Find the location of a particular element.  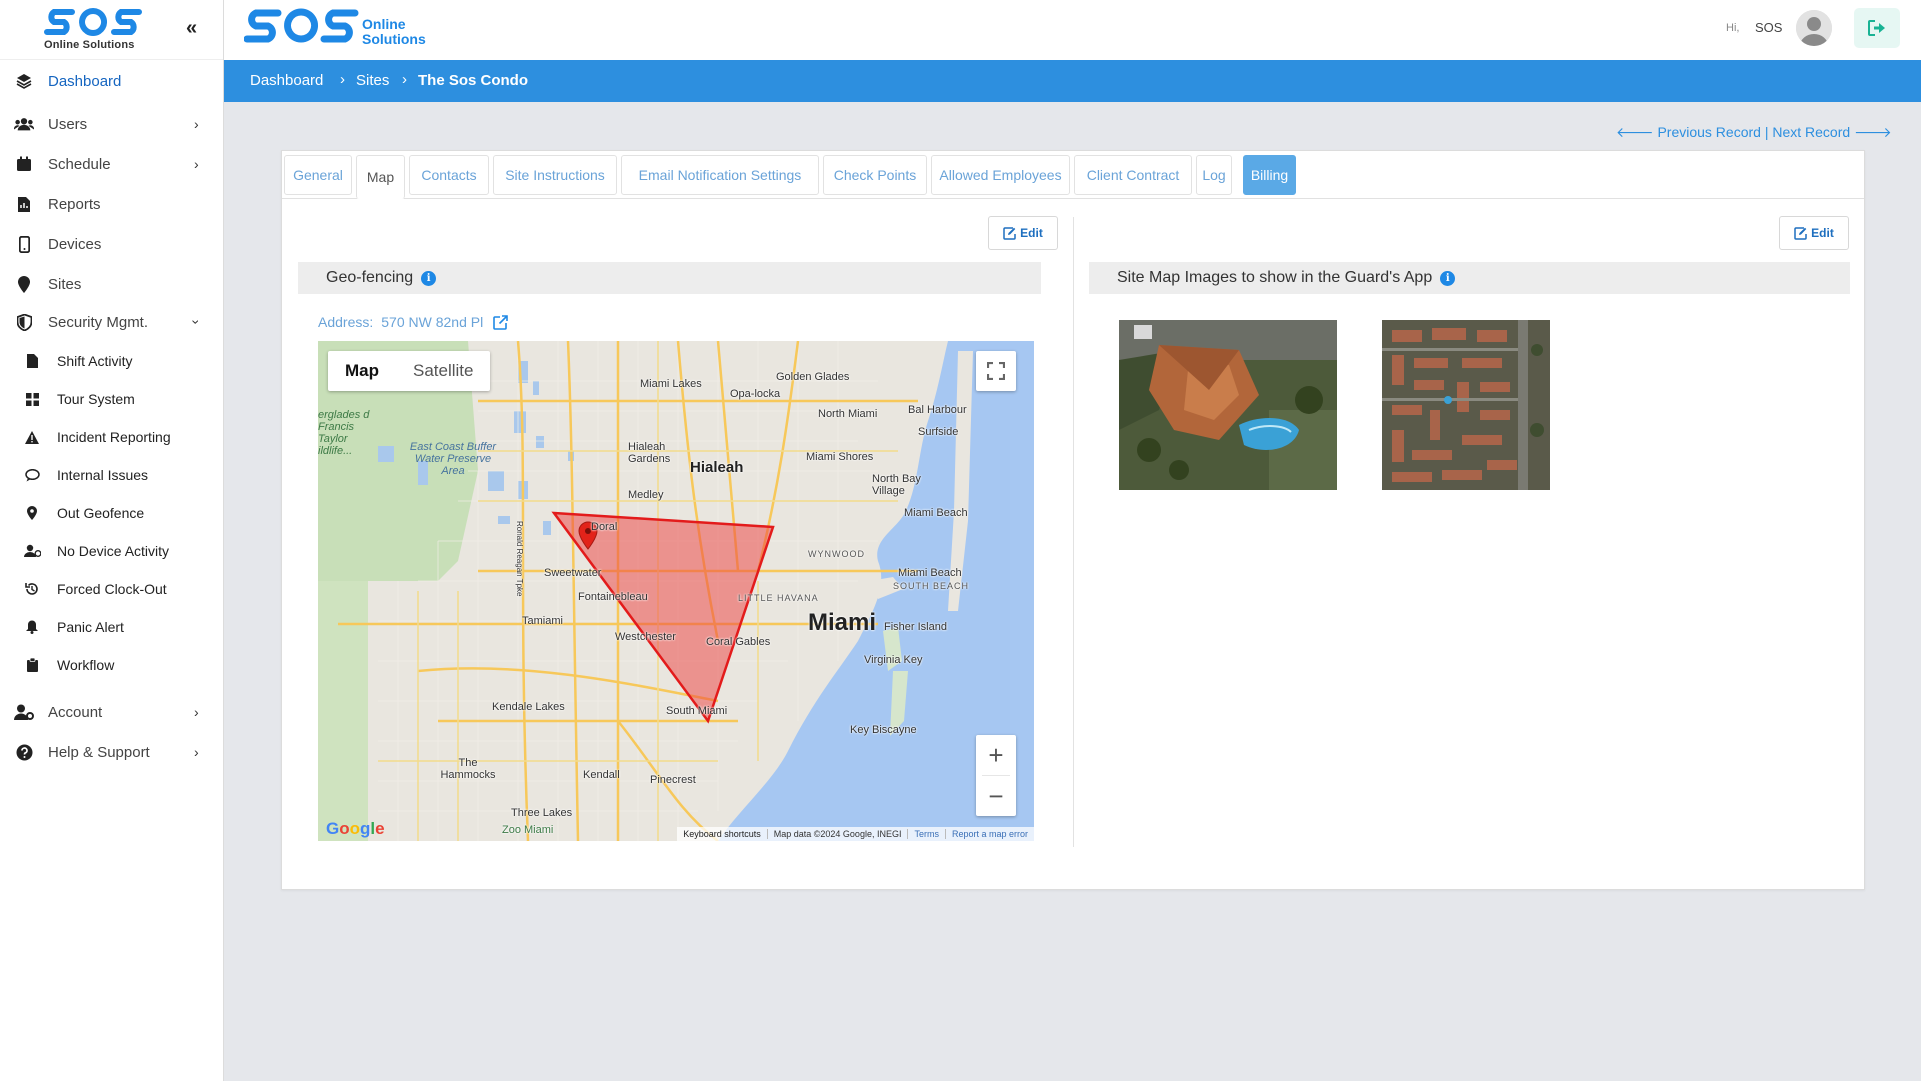

report-map-error-link: Report a map error is located at coordinates (990, 834).